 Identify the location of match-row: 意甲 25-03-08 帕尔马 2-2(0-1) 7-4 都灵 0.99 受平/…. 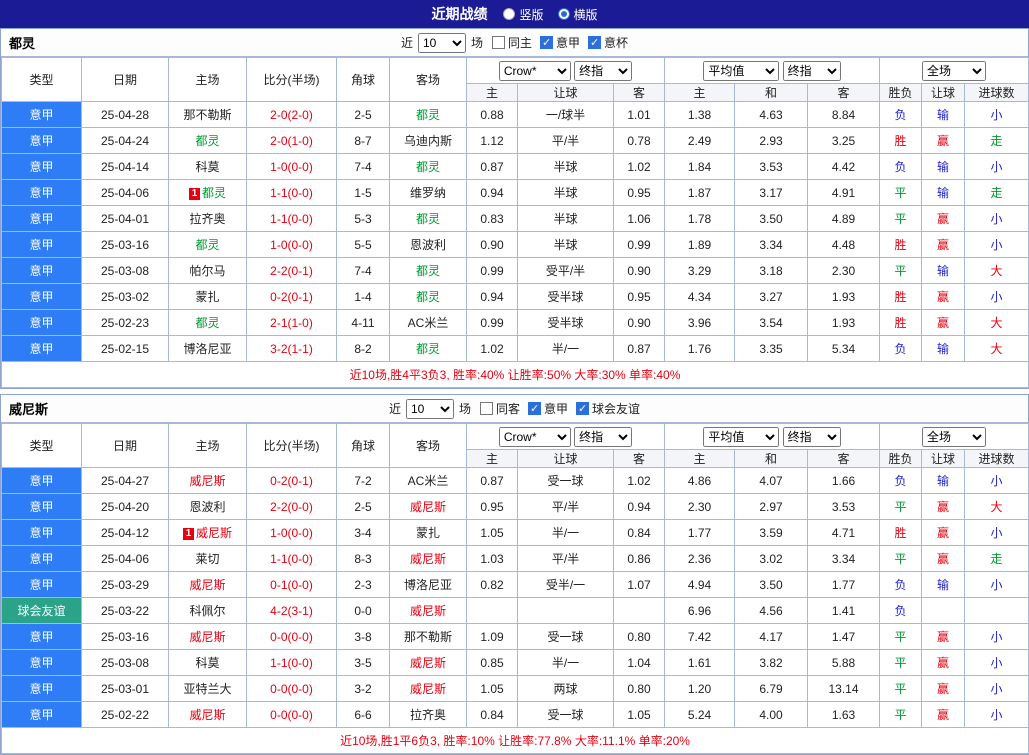
(515, 270).